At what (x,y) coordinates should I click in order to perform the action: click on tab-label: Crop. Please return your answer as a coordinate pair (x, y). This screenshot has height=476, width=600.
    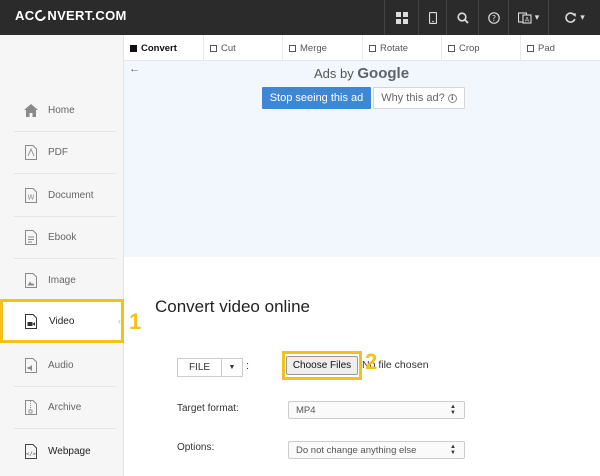
    Looking at the image, I should click on (469, 48).